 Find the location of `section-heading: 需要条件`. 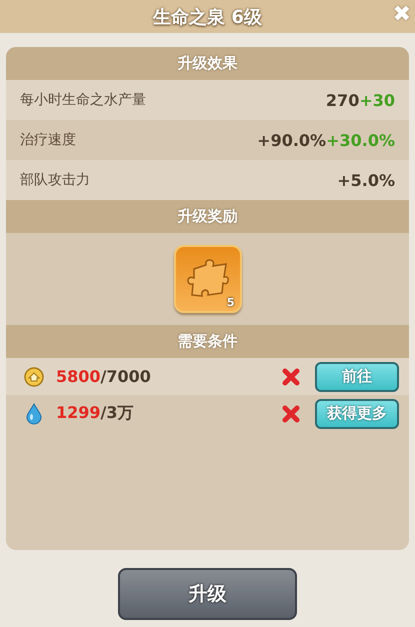

section-heading: 需要条件 is located at coordinates (207, 341).